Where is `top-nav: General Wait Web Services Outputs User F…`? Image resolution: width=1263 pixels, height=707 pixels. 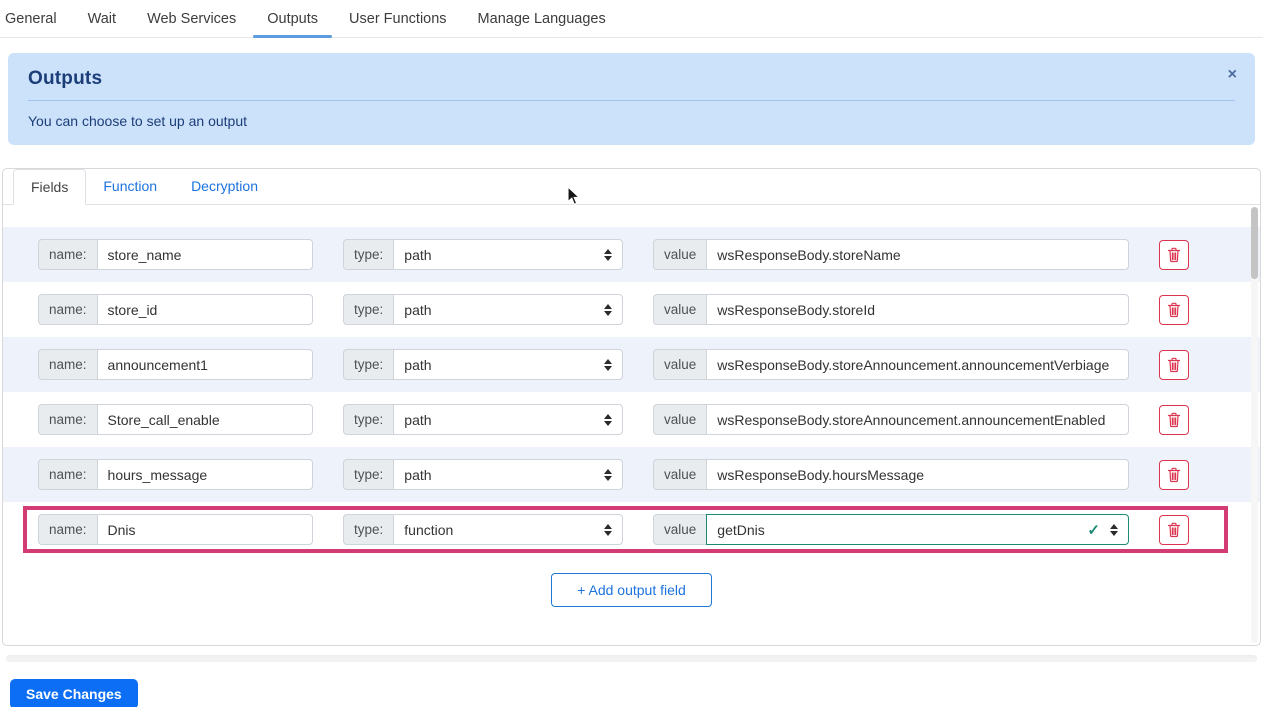 top-nav: General Wait Web Services Outputs User F… is located at coordinates (631, 19).